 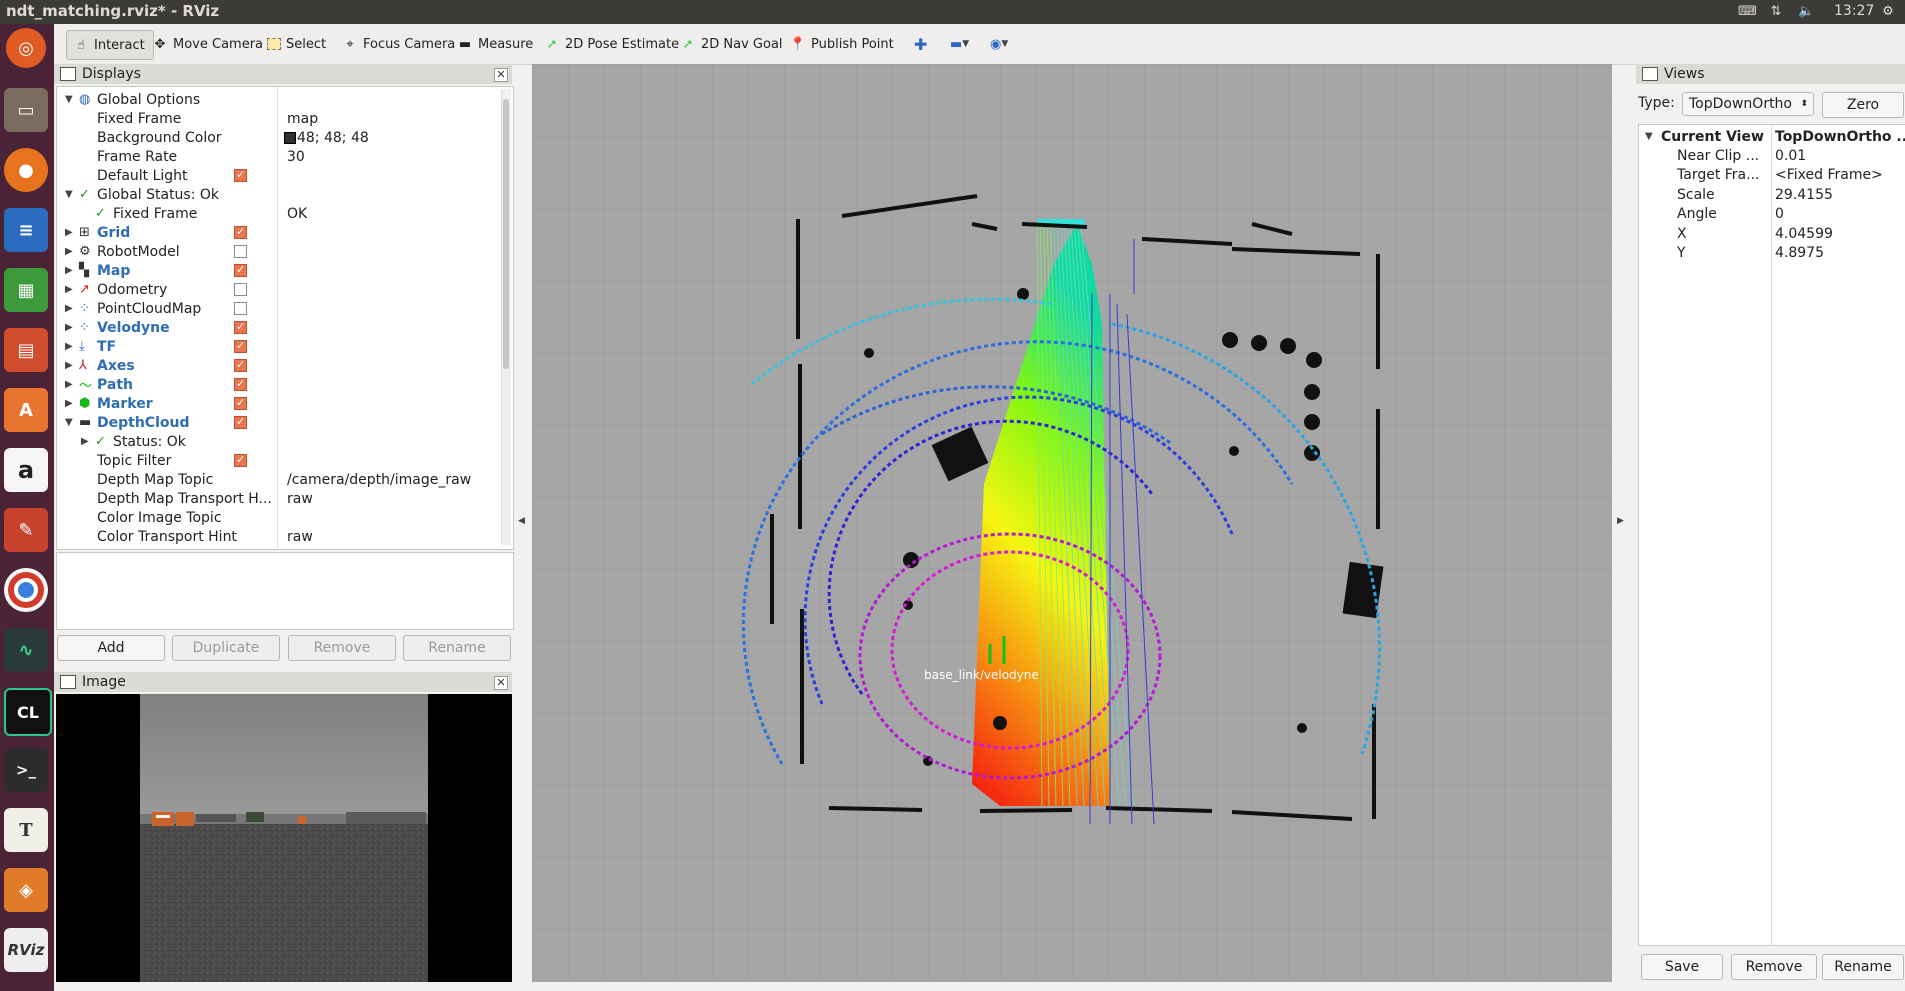 What do you see at coordinates (26, 650) in the screenshot?
I see `system-monitor-icon: ∿` at bounding box center [26, 650].